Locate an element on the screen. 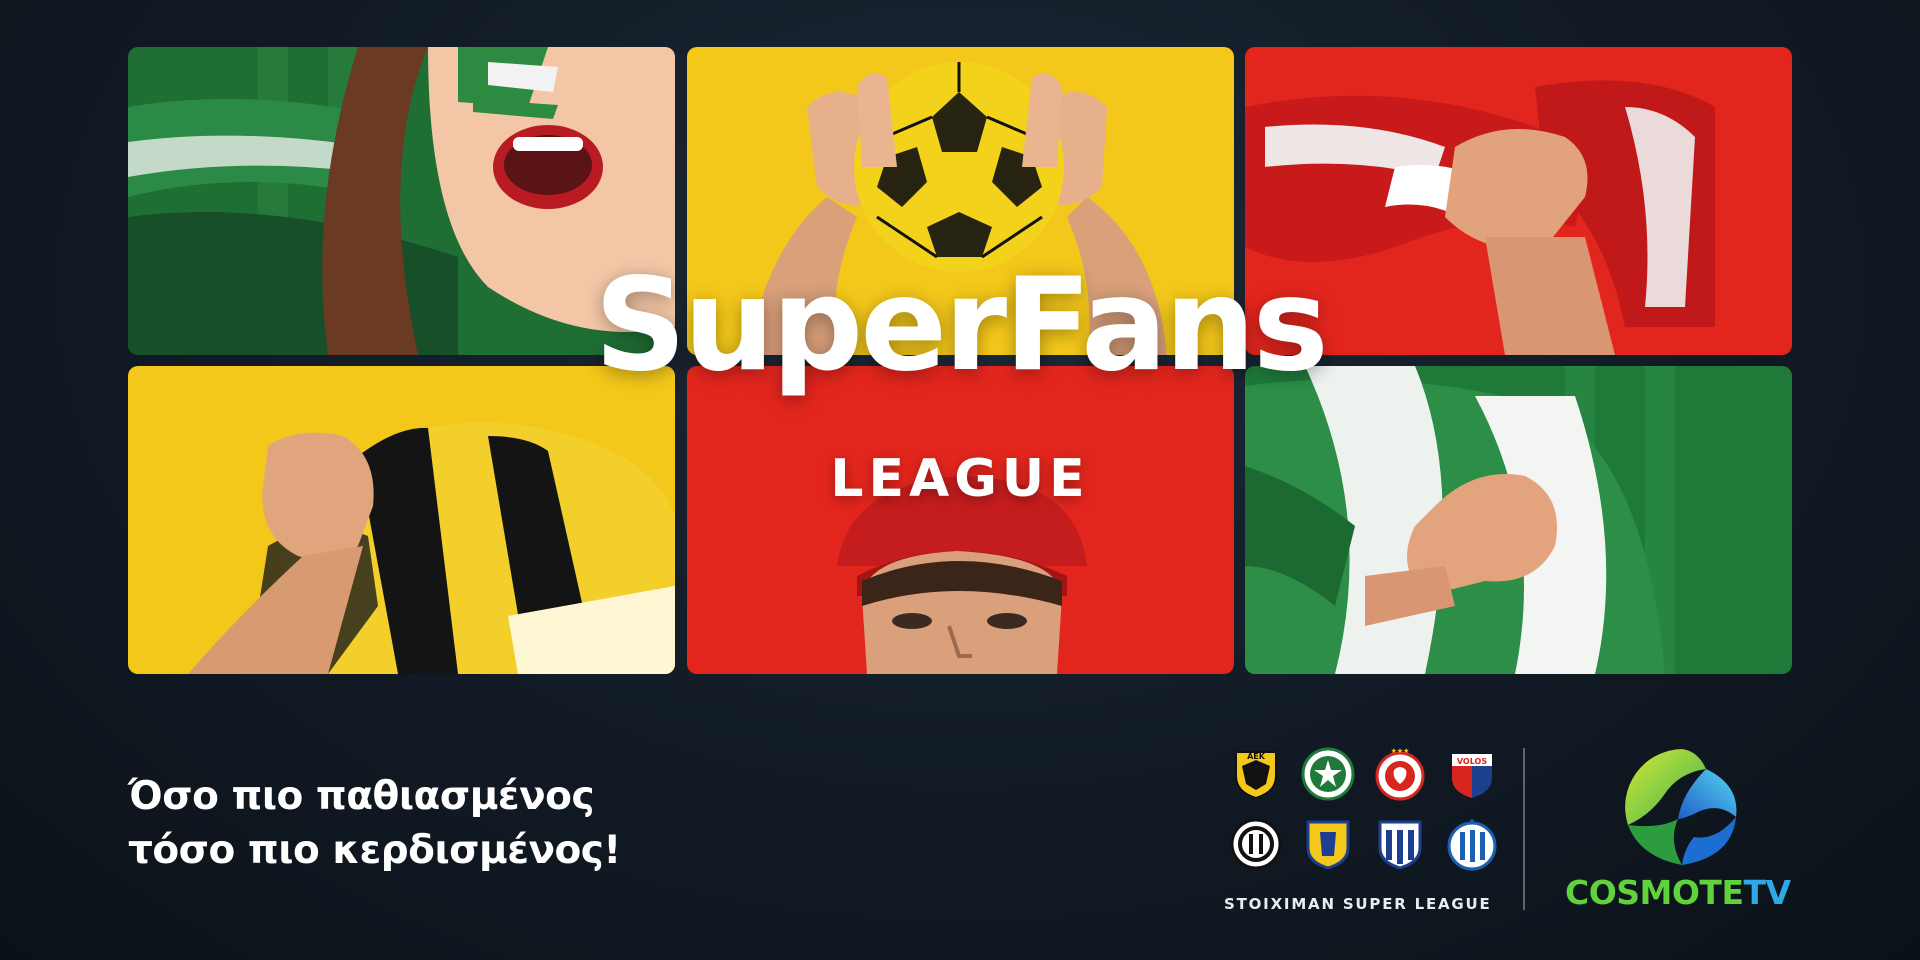 The width and height of the screenshot is (1920, 960). volos-badge-icon: VOLOS is located at coordinates (1472, 774).